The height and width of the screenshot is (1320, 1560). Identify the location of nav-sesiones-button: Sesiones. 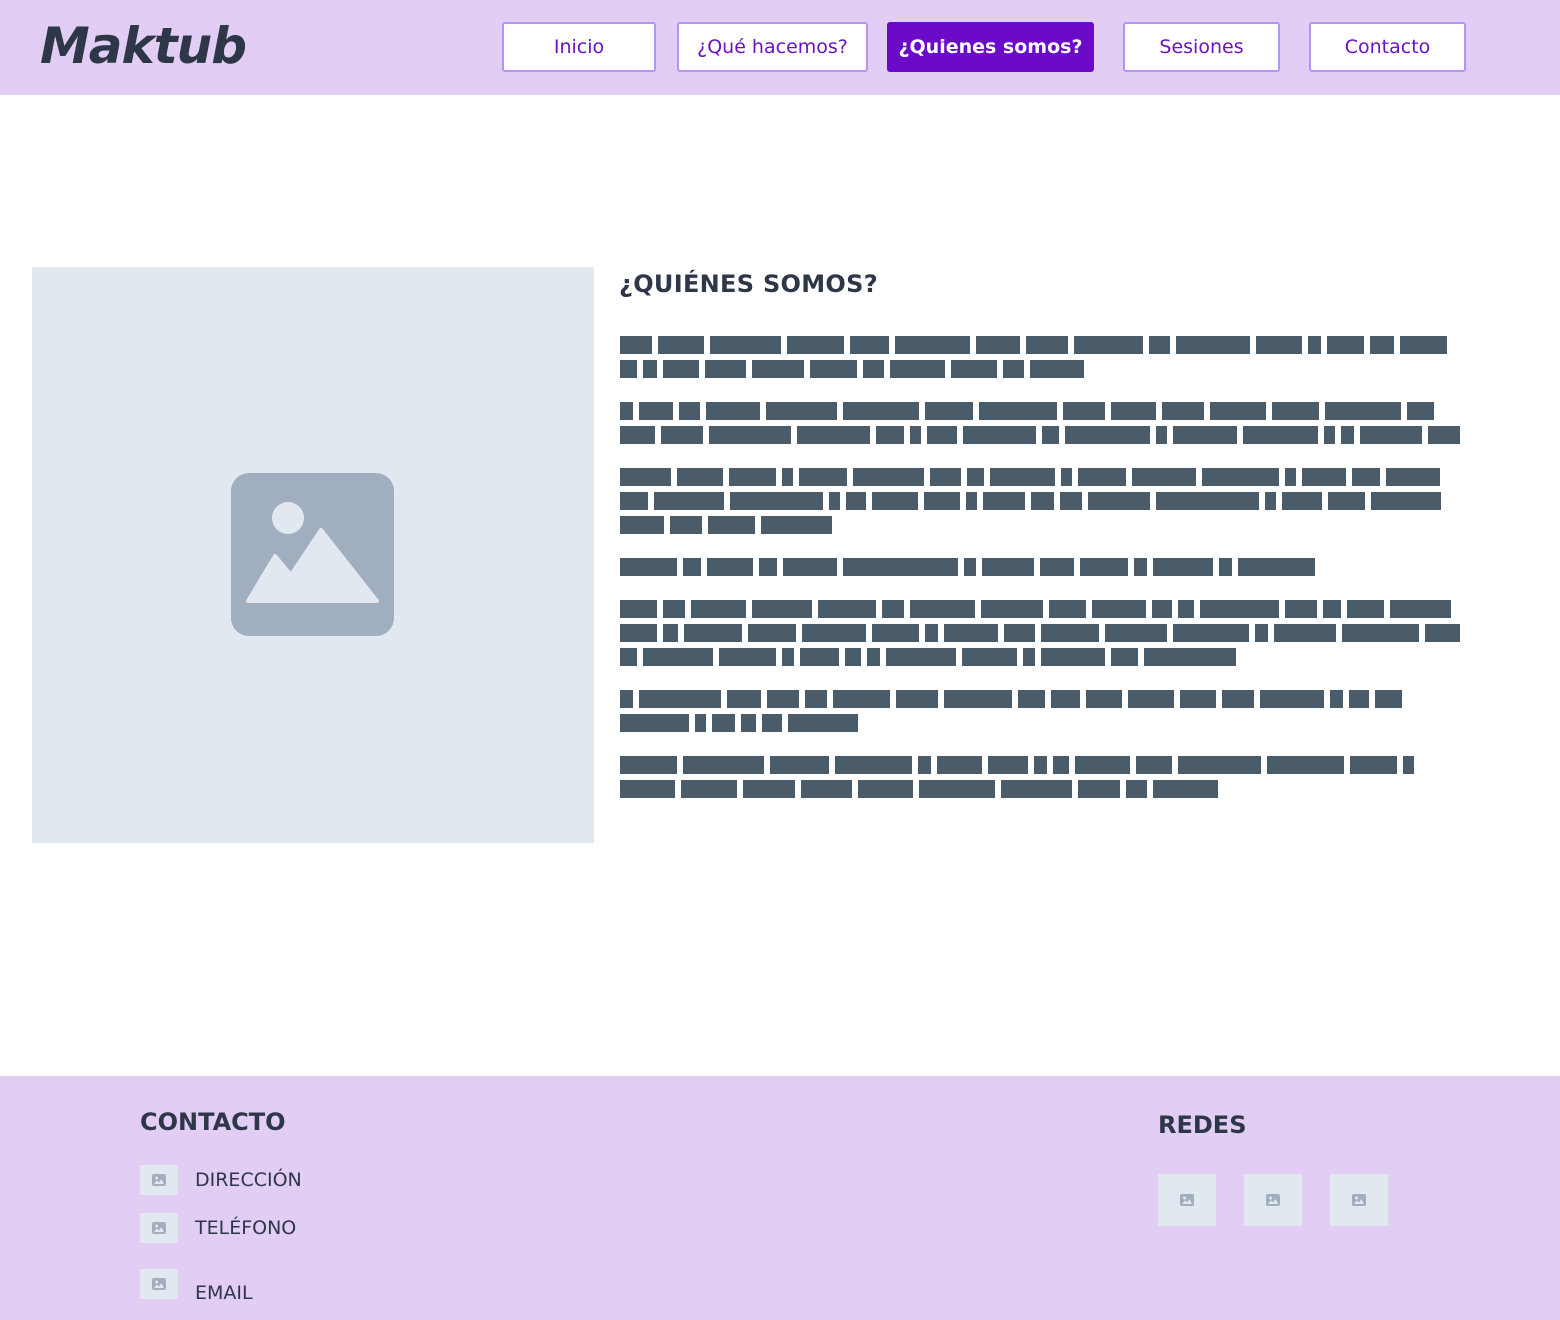
(1201, 47).